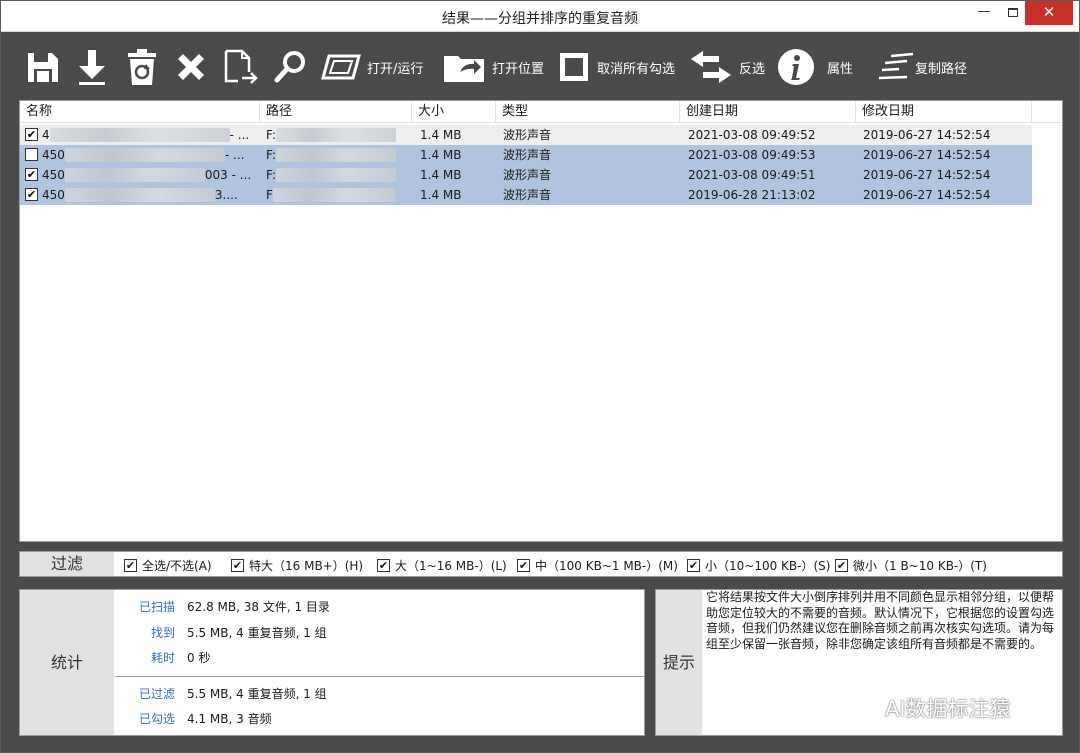 The width and height of the screenshot is (1080, 753). What do you see at coordinates (727, 67) in the screenshot?
I see `invert-selection-button: 反选` at bounding box center [727, 67].